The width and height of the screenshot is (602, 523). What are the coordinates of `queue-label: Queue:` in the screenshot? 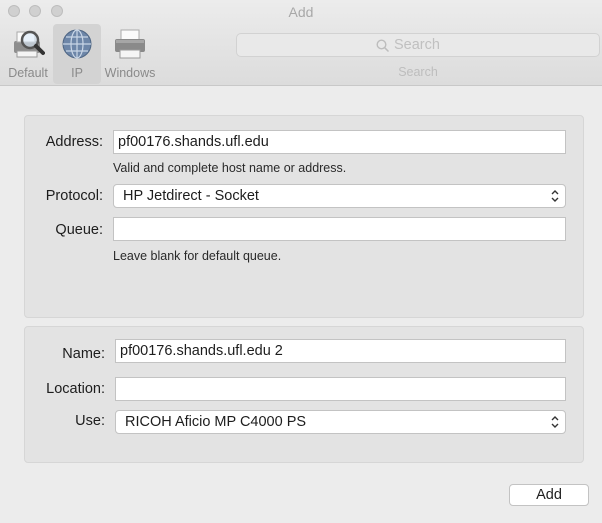 It's located at (79, 230).